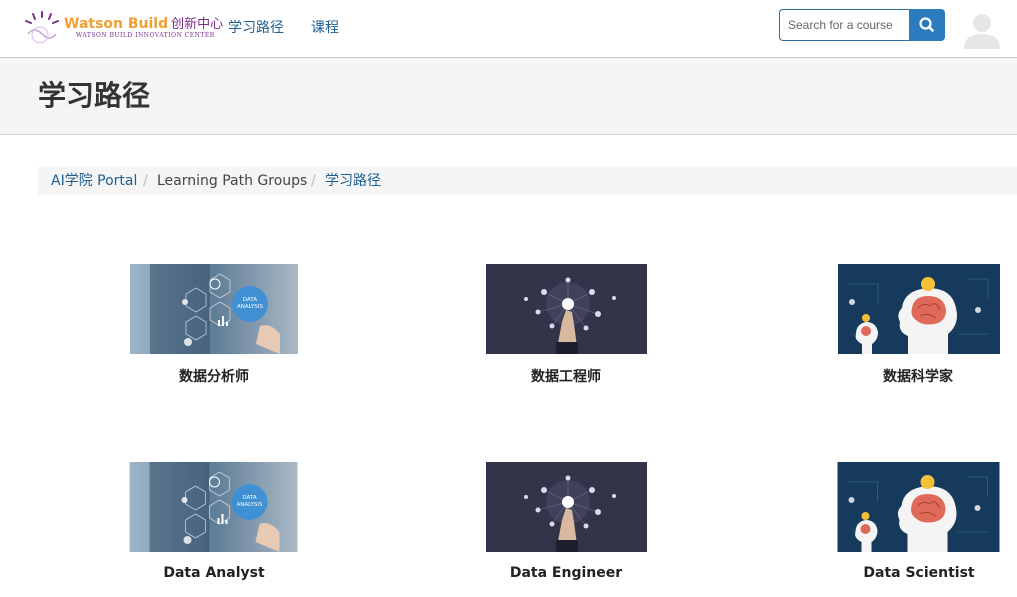 The height and width of the screenshot is (597, 1017). I want to click on breadcrumb-item-groups: Learning Path Groups, so click(232, 181).